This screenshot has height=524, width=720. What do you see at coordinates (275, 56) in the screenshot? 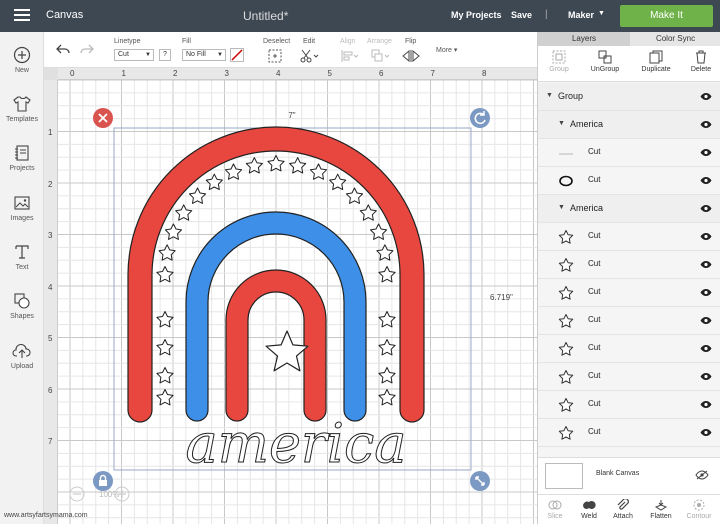
I see `deselect-icon` at bounding box center [275, 56].